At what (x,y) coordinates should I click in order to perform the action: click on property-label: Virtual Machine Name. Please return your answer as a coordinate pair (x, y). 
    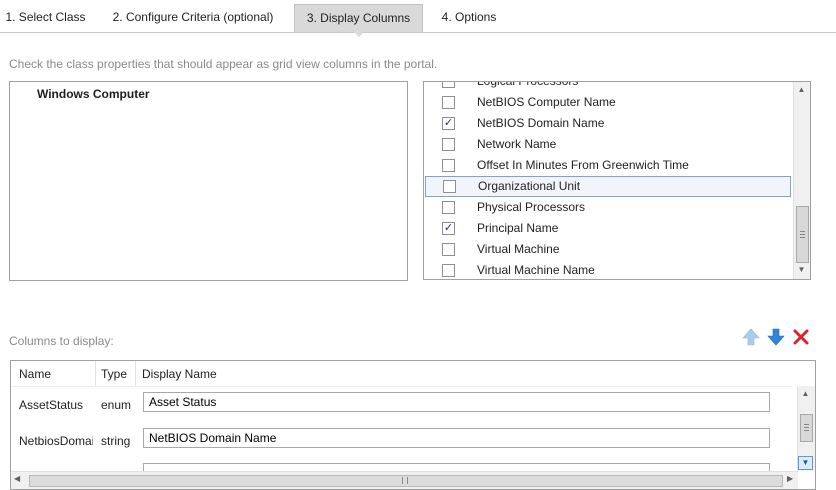
    Looking at the image, I should click on (536, 270).